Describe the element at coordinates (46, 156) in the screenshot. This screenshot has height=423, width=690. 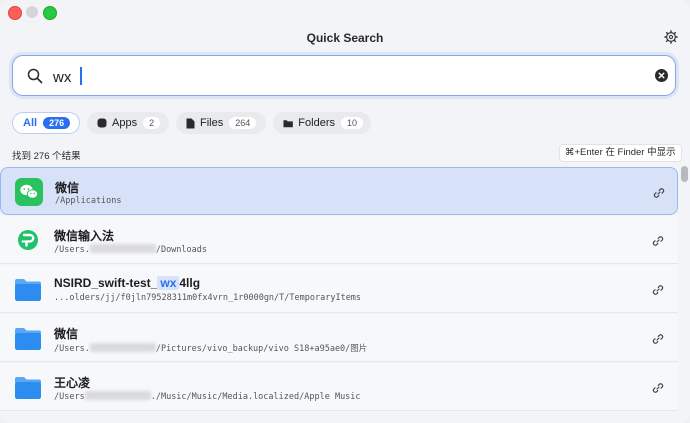
I see `result-count: 找到 276 个结果` at that location.